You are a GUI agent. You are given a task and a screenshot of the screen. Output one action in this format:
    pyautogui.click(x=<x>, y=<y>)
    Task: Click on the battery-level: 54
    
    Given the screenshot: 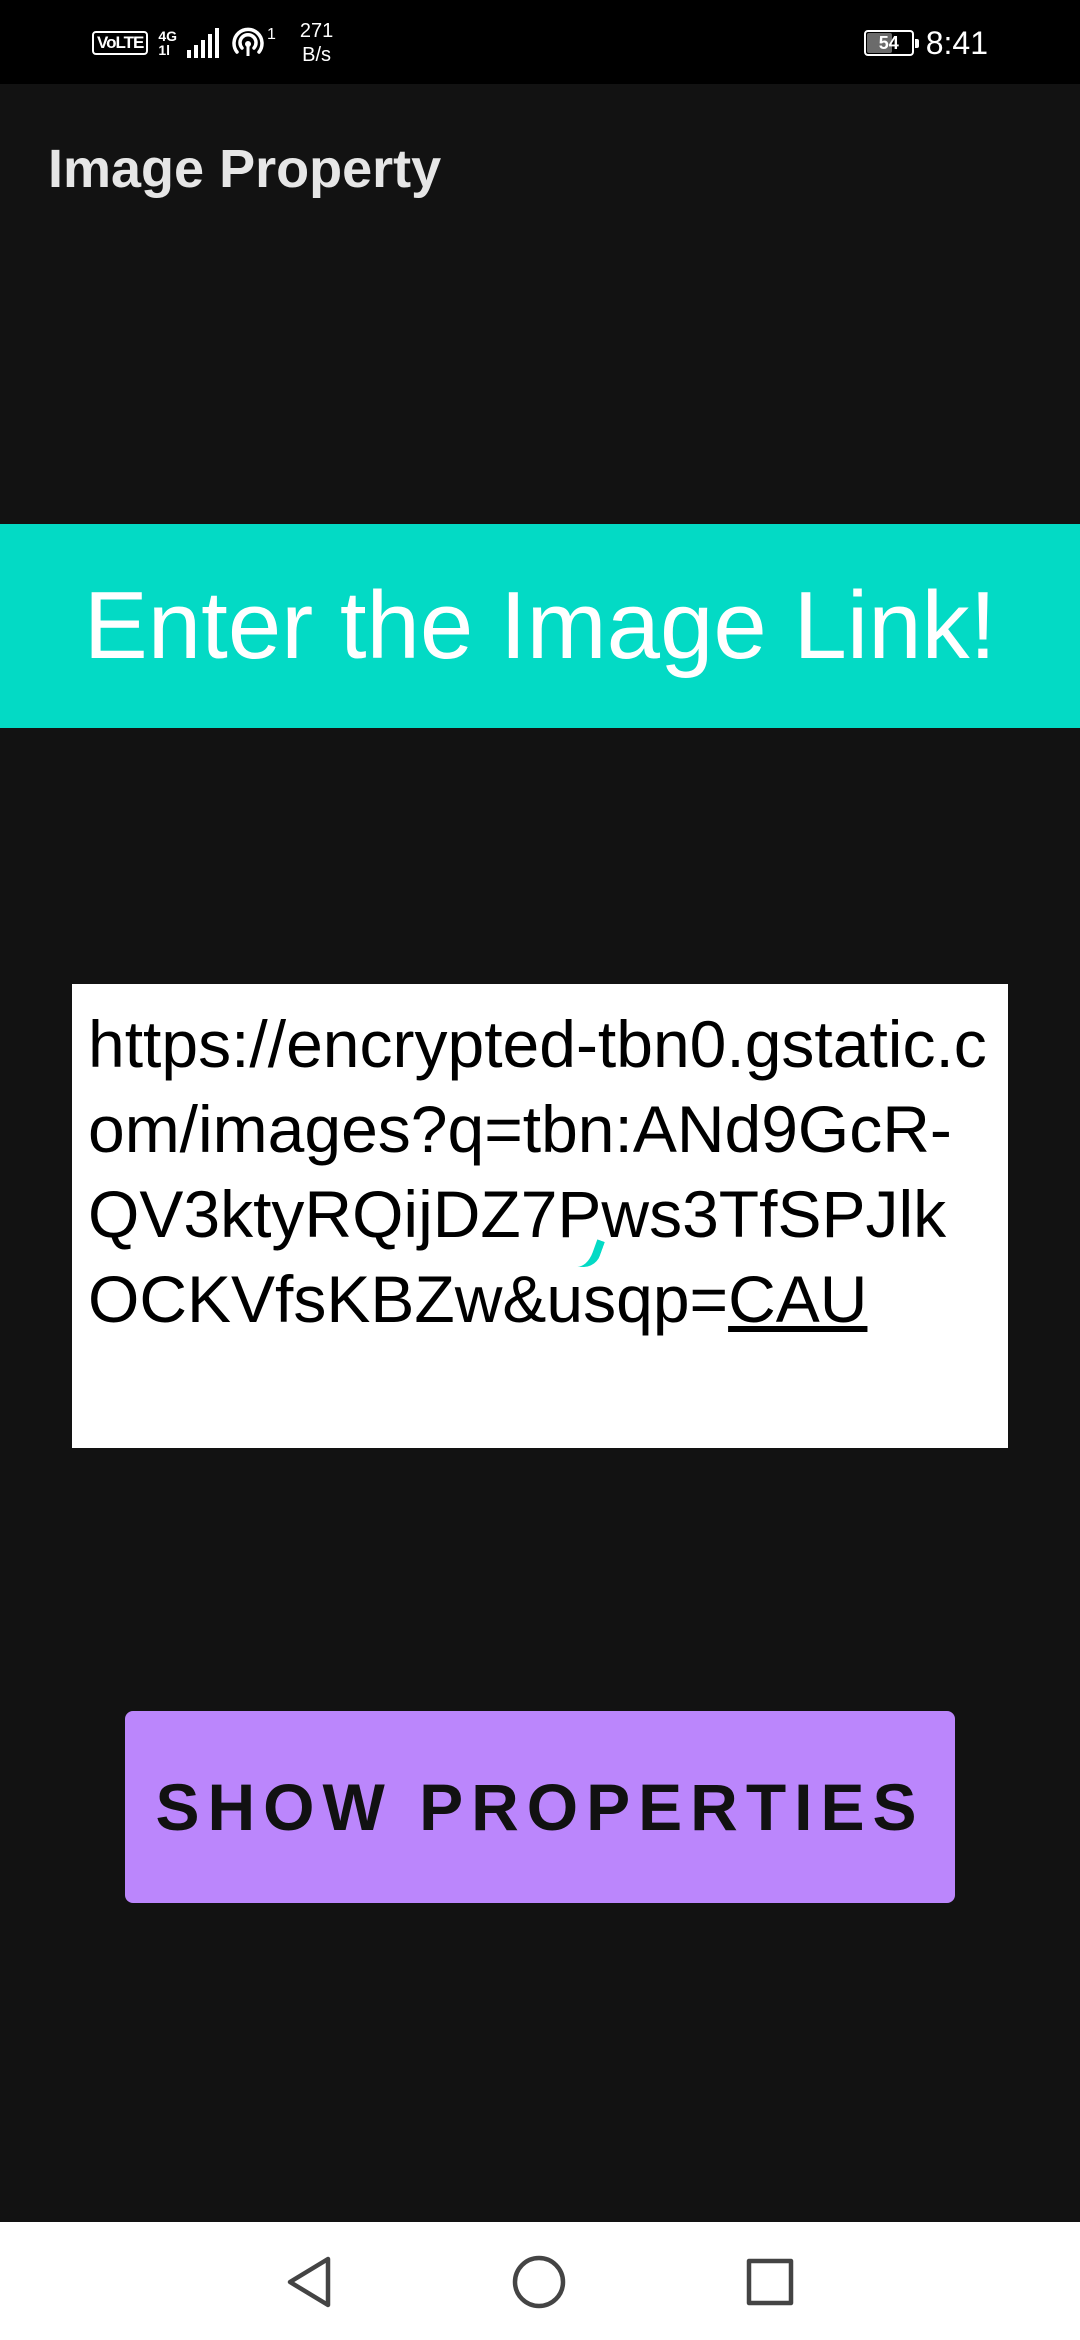 What is the action you would take?
    pyautogui.click(x=888, y=42)
    